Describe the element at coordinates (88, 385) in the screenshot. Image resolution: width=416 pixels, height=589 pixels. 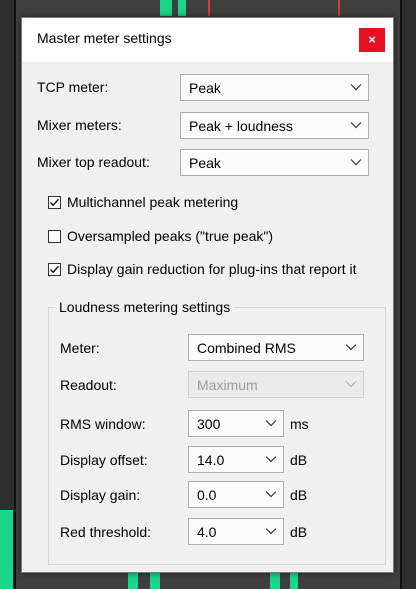
I see `readout-label: Readout:` at that location.